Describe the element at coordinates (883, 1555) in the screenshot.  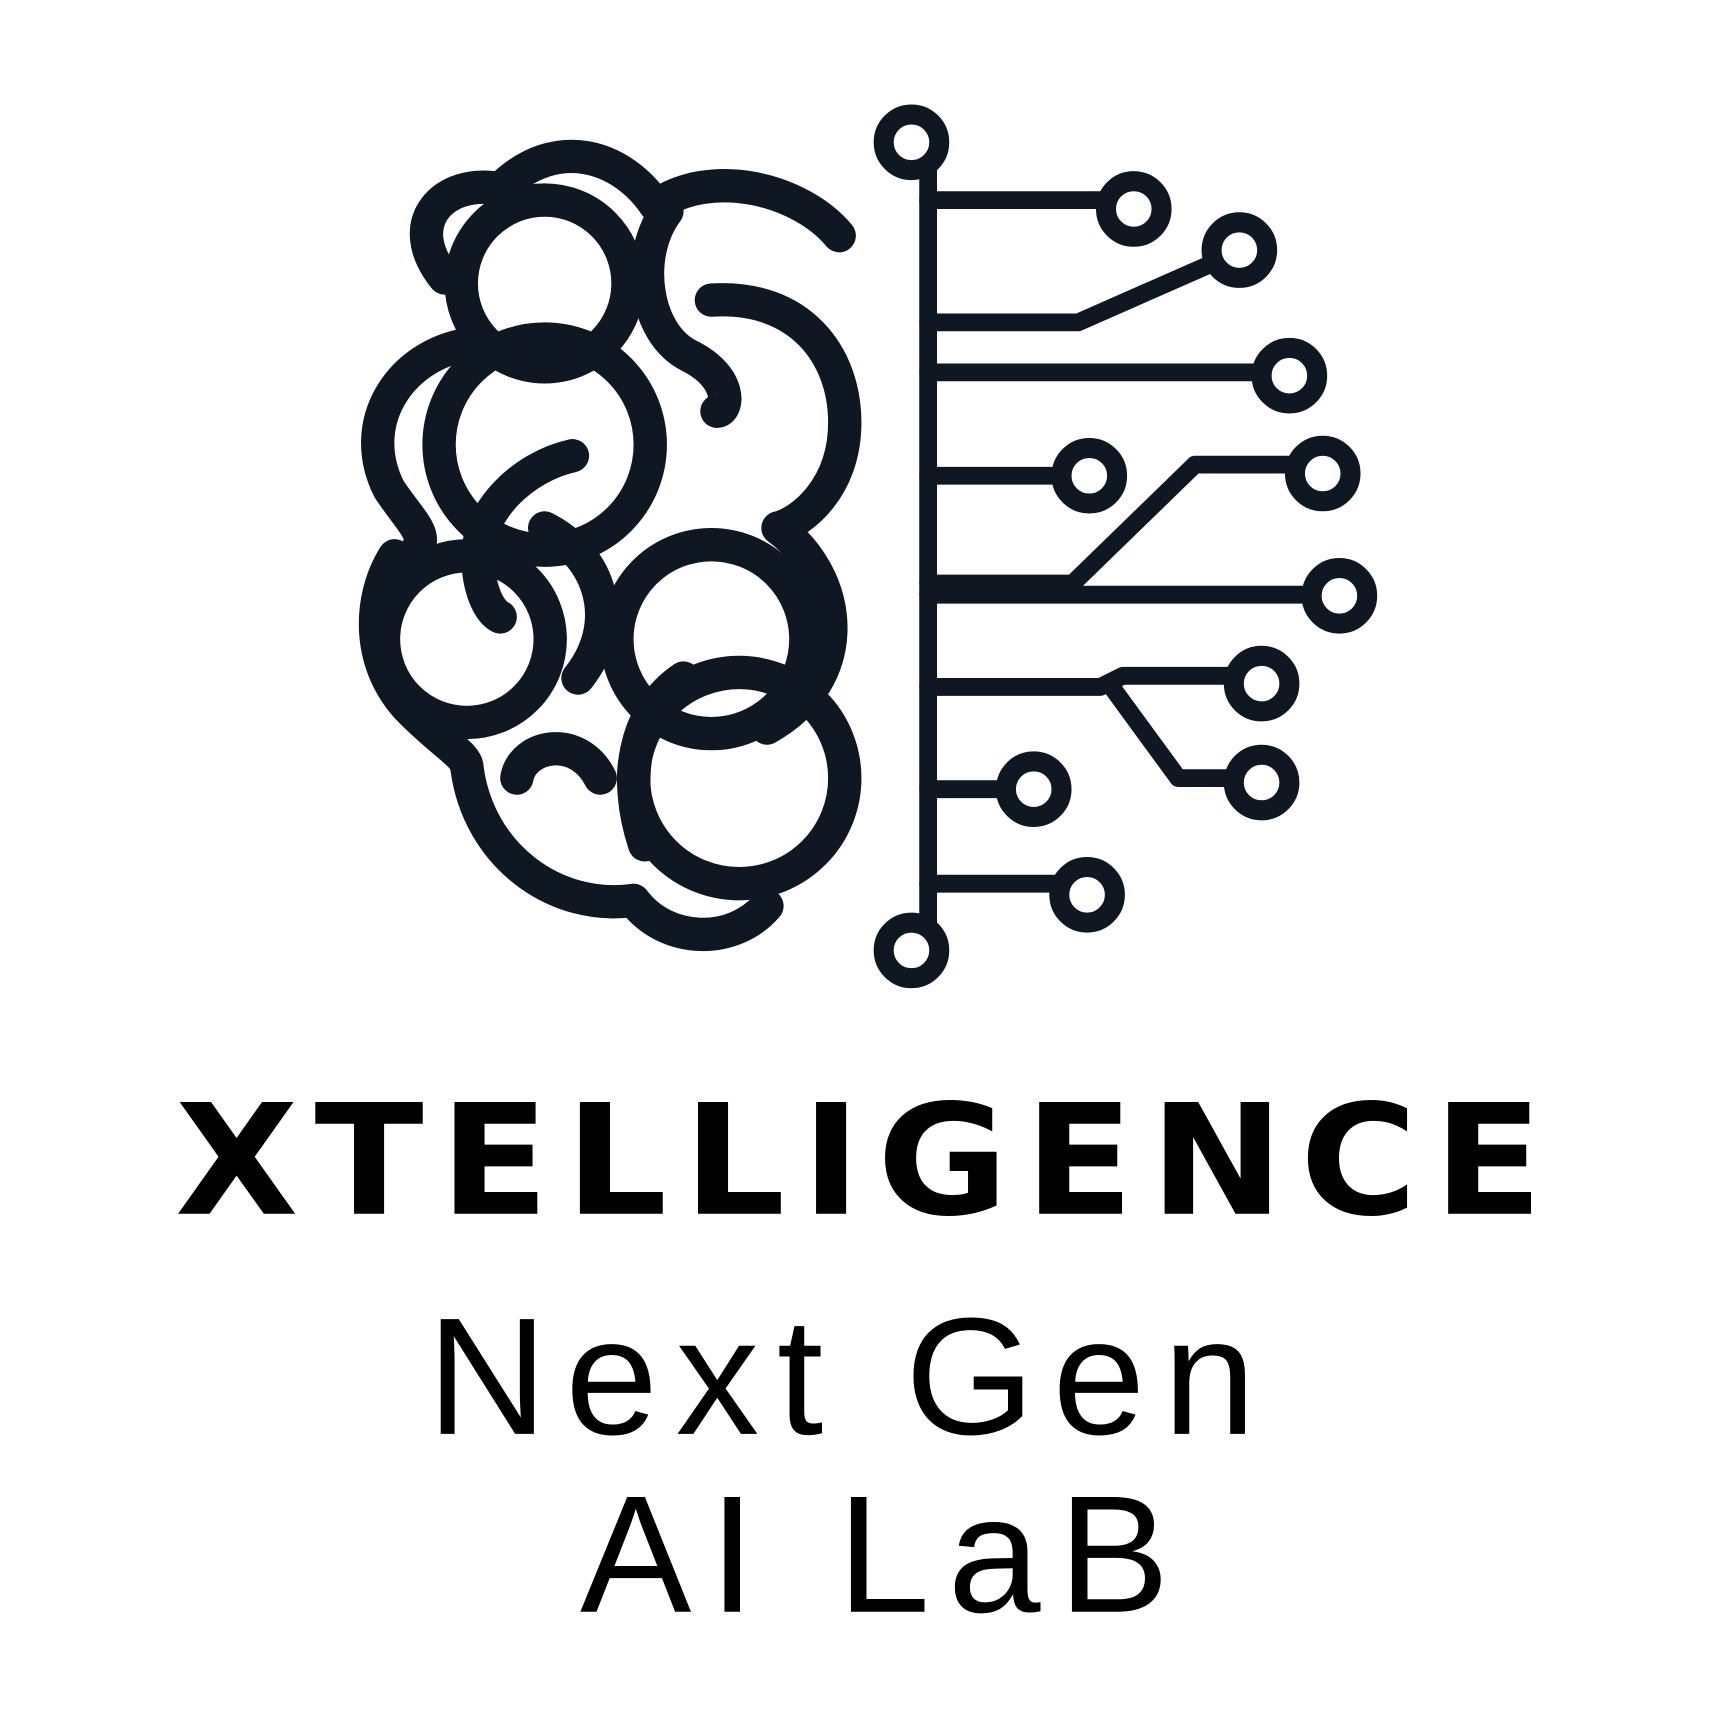
I see `tagline-line-2: AI LaB` at that location.